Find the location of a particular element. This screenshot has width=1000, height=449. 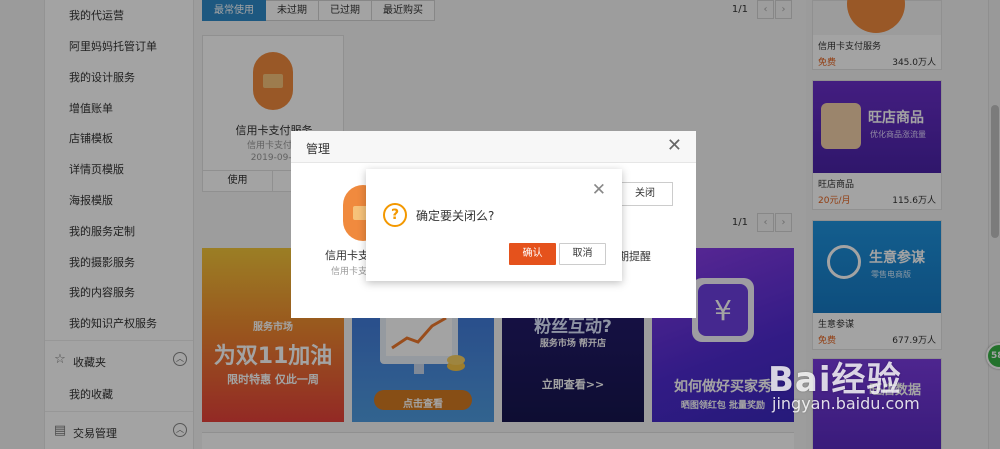

cancel-button: 取消 is located at coordinates (582, 254).